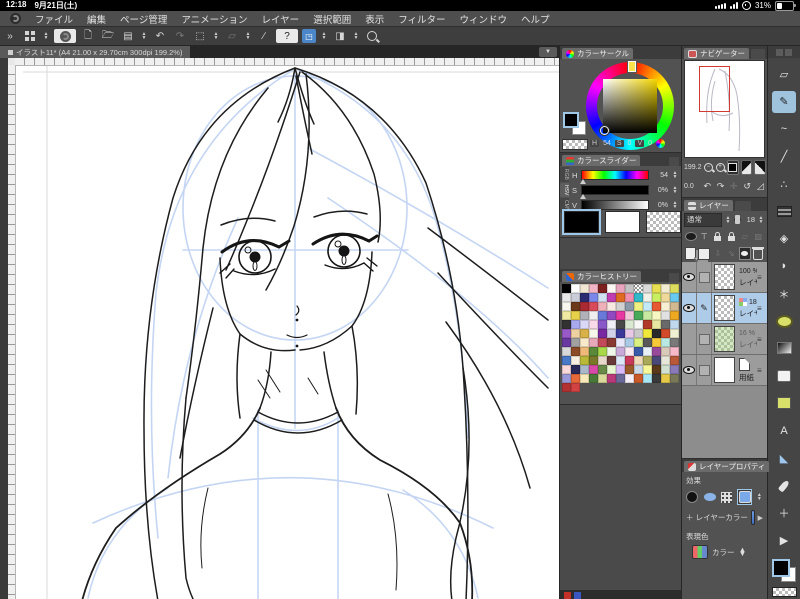 This screenshot has width=800, height=599. Describe the element at coordinates (620, 594) in the screenshot. I see `minimized-panel-bar` at that location.